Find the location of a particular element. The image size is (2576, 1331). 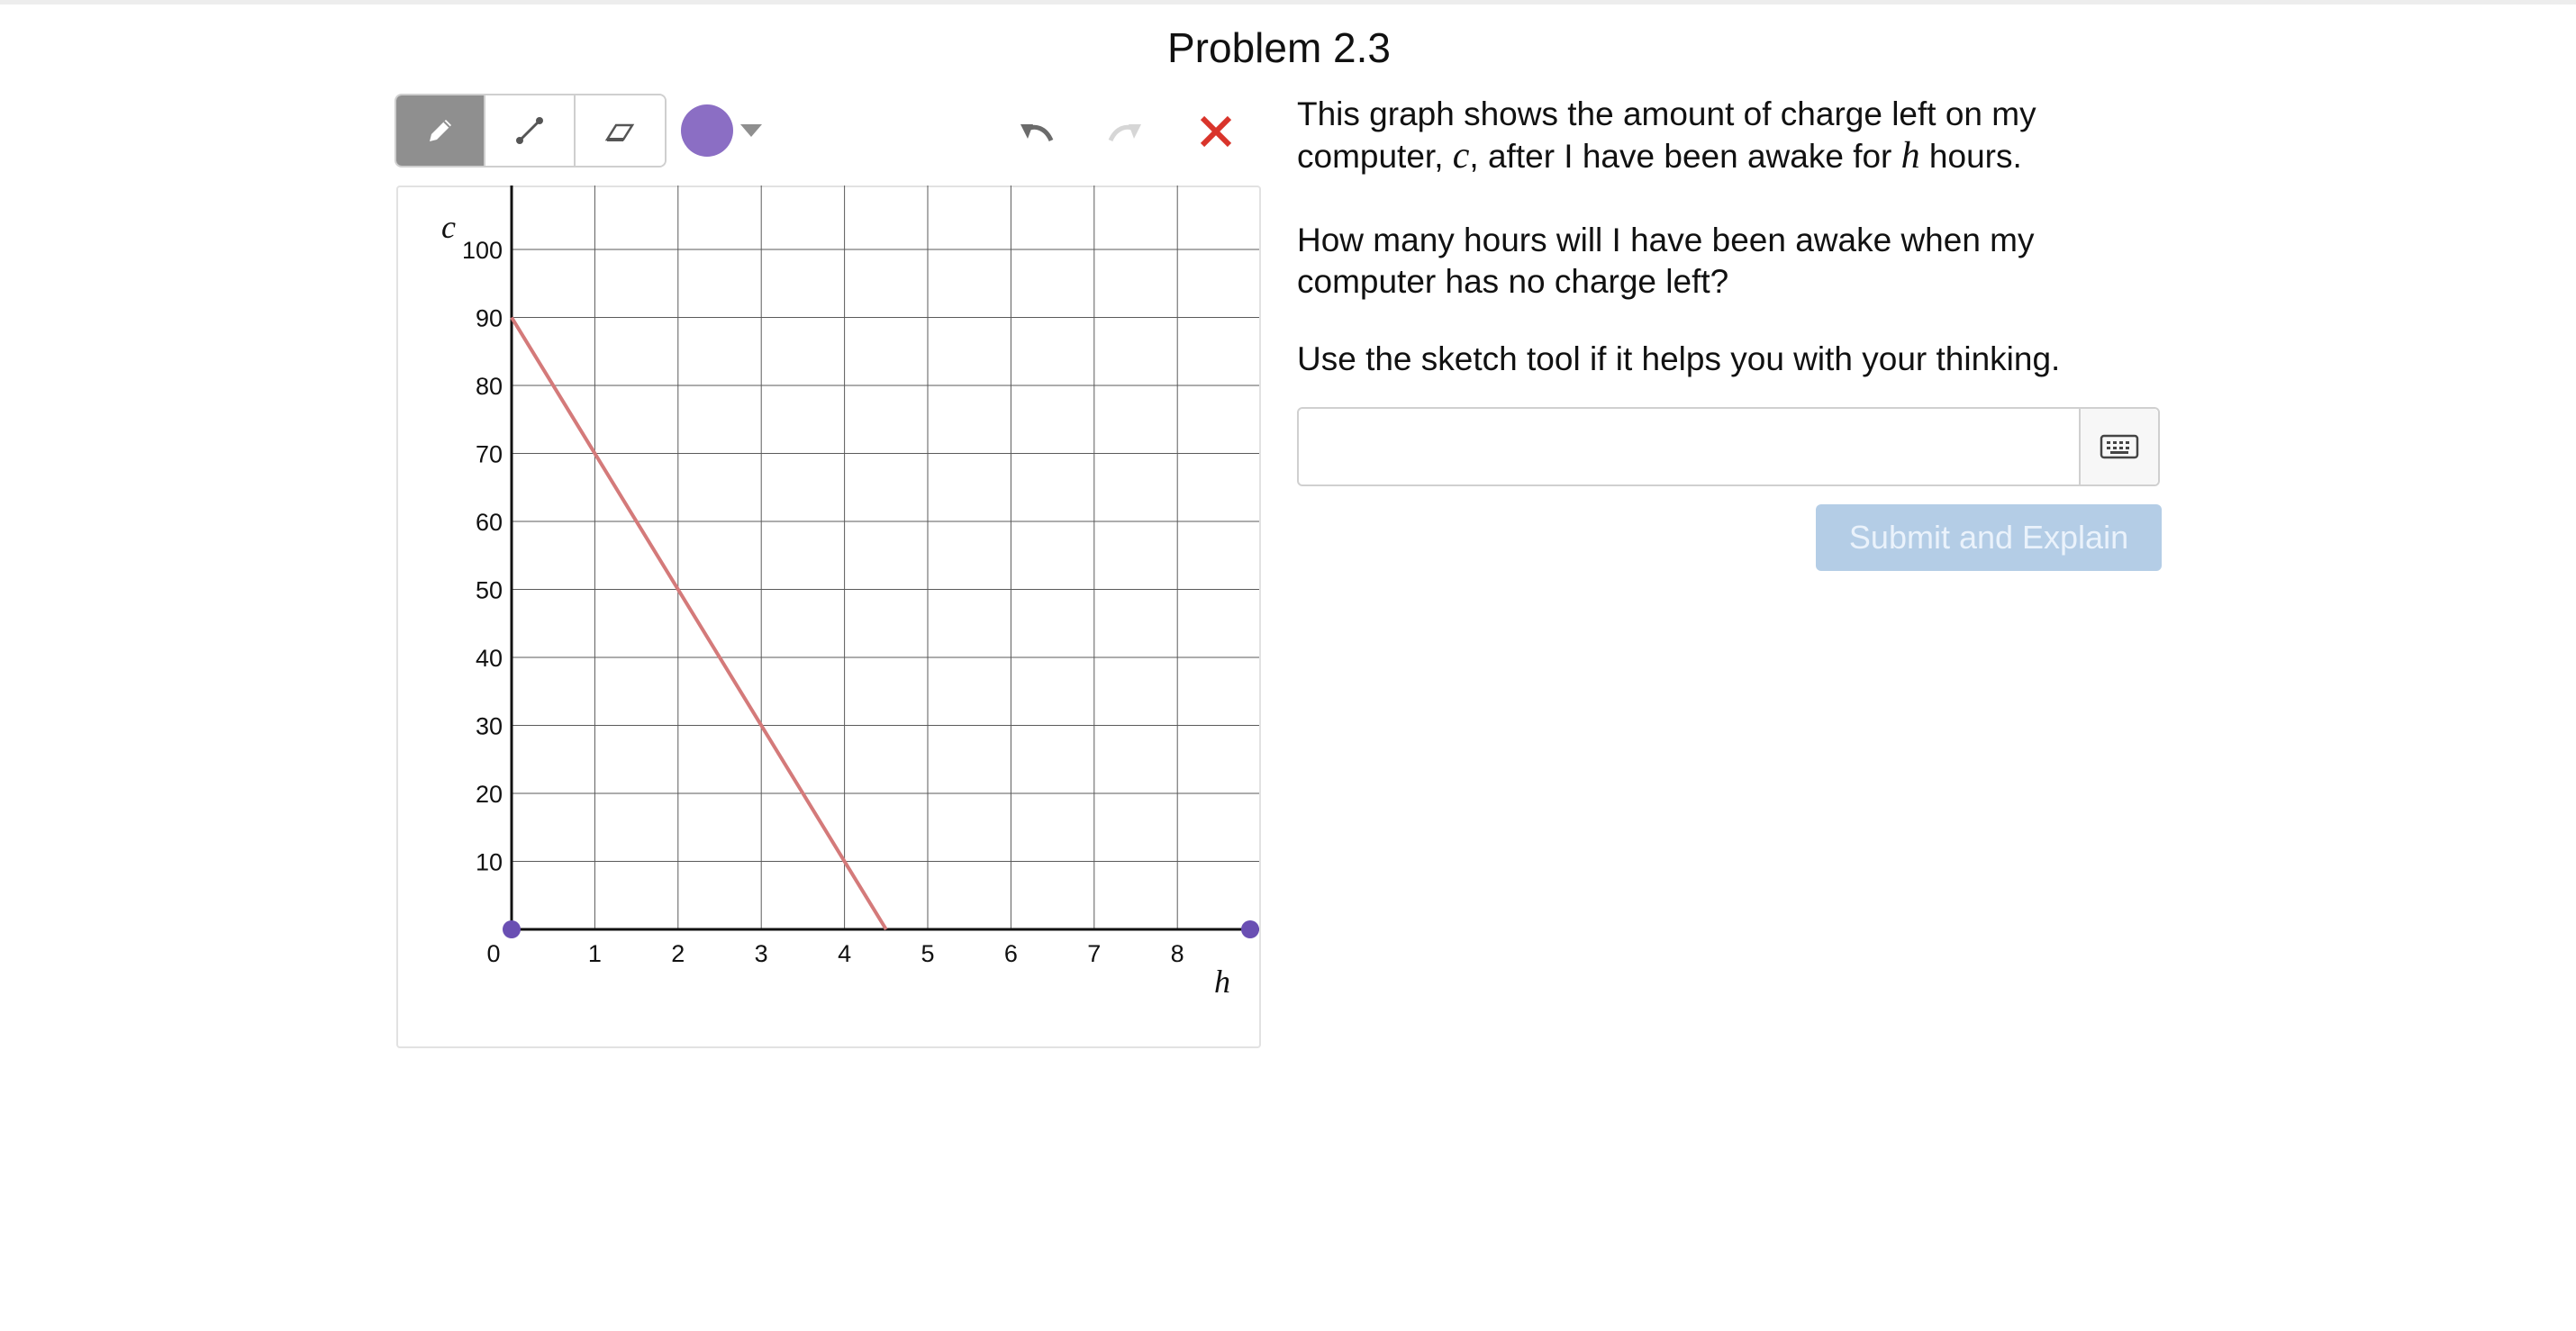

y-axis-label: c is located at coordinates (448, 227).